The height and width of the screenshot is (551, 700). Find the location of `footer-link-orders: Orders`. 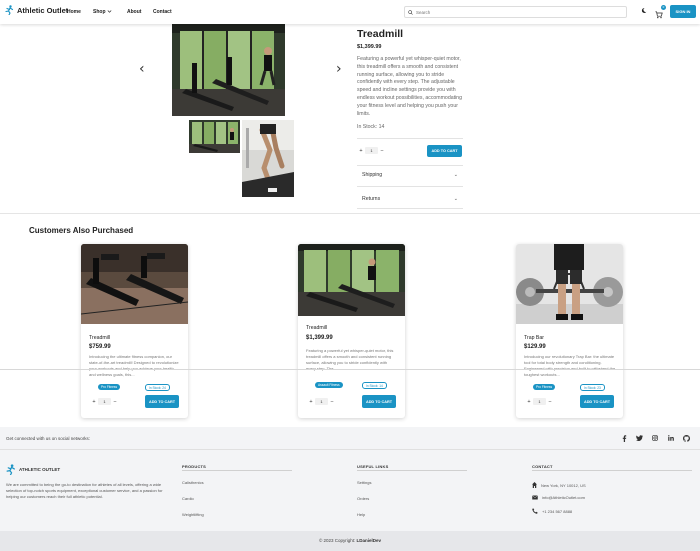

footer-link-orders: Orders is located at coordinates (363, 498).